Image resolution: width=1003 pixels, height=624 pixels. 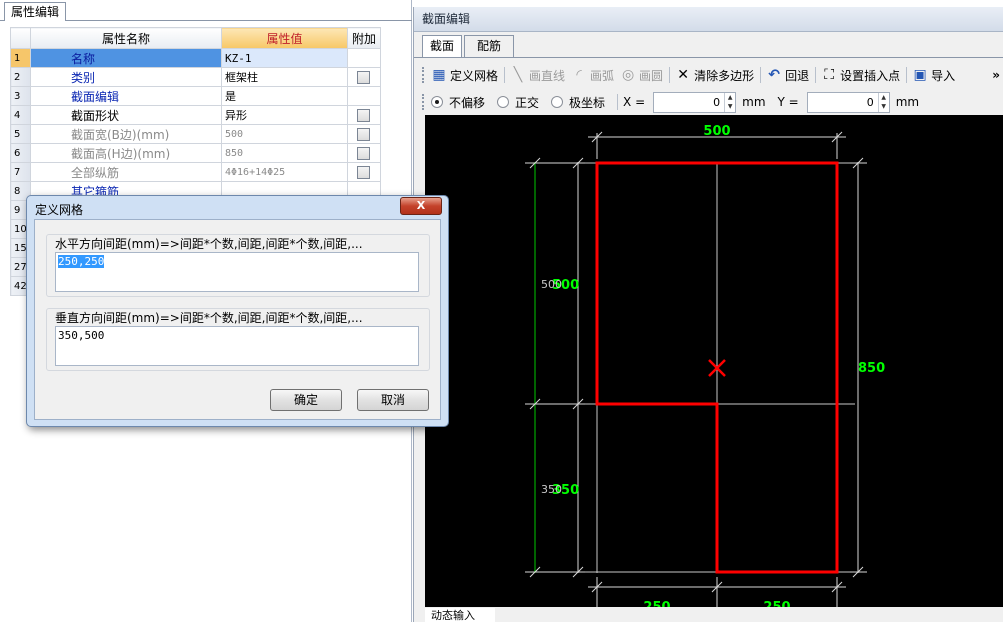 I want to click on tab-dynamic-input: 动态输入, so click(x=460, y=615).